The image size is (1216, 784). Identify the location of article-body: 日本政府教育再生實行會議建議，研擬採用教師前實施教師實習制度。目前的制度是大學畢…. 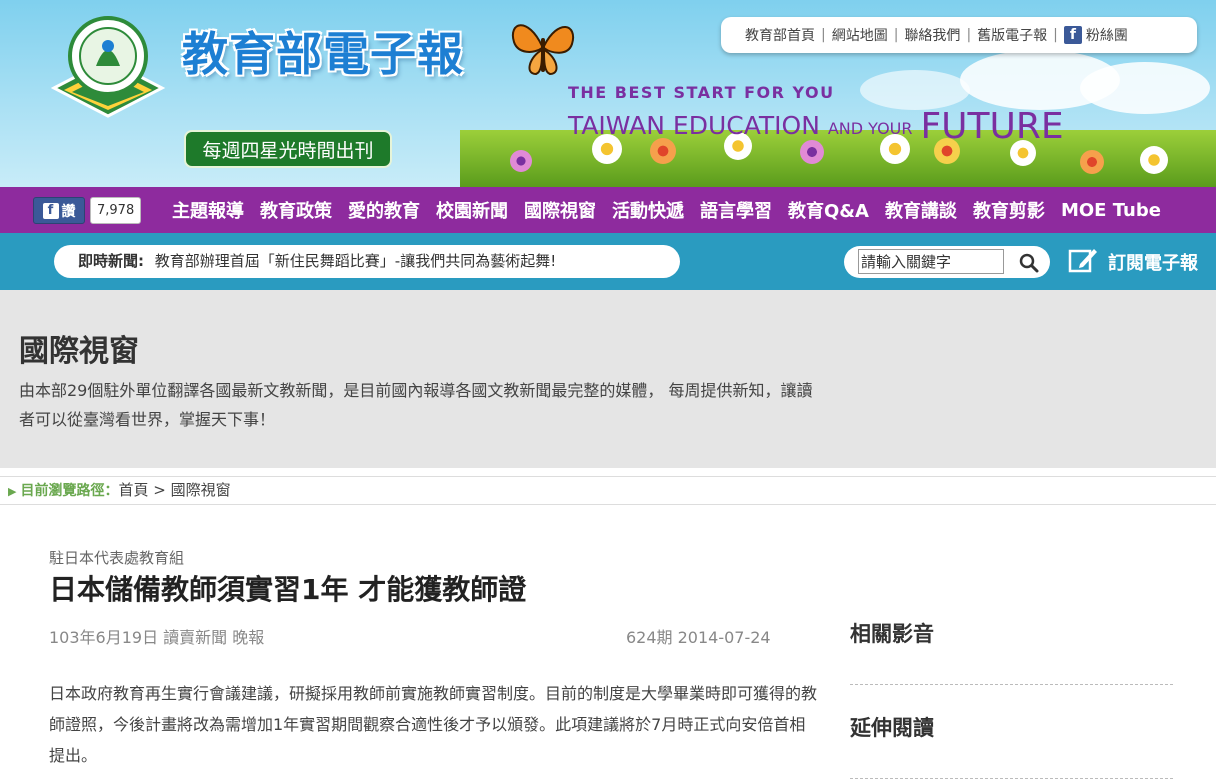
(433, 724).